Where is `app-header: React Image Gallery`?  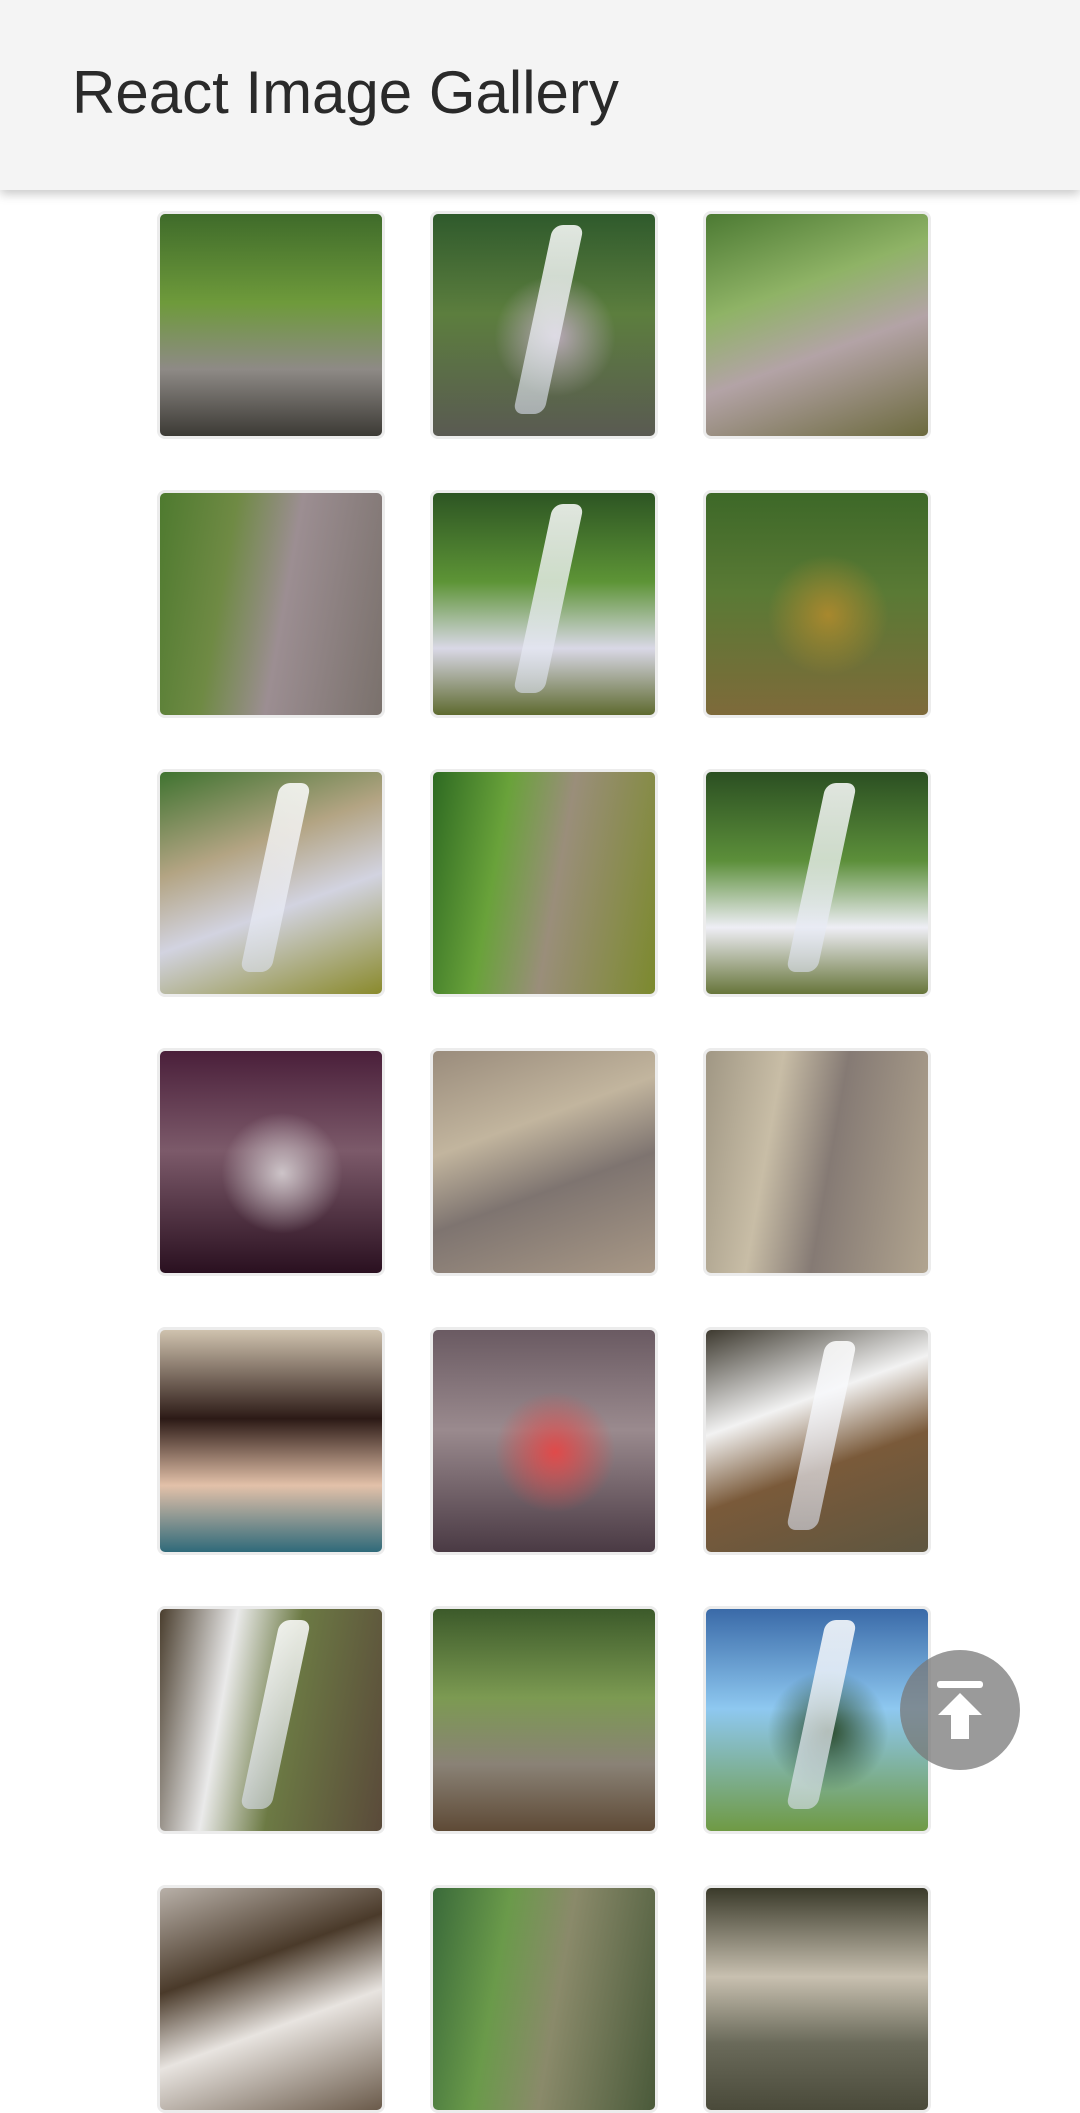
app-header: React Image Gallery is located at coordinates (540, 95).